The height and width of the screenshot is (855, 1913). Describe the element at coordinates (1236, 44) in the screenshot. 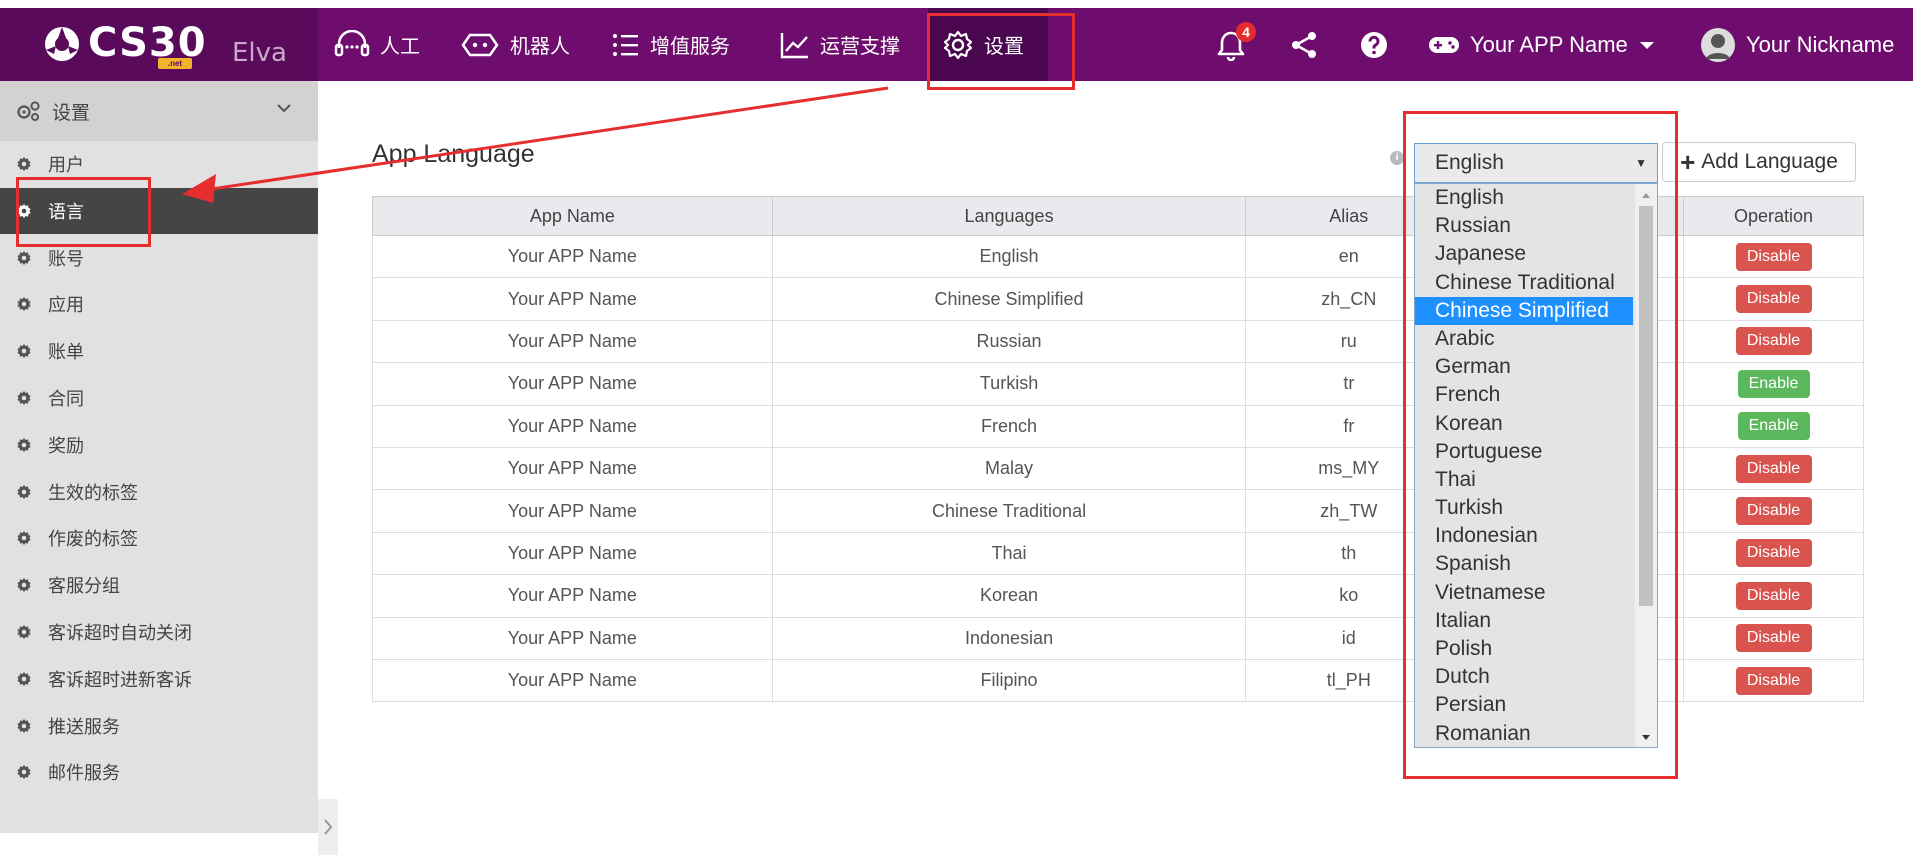

I see `notifications-button` at that location.